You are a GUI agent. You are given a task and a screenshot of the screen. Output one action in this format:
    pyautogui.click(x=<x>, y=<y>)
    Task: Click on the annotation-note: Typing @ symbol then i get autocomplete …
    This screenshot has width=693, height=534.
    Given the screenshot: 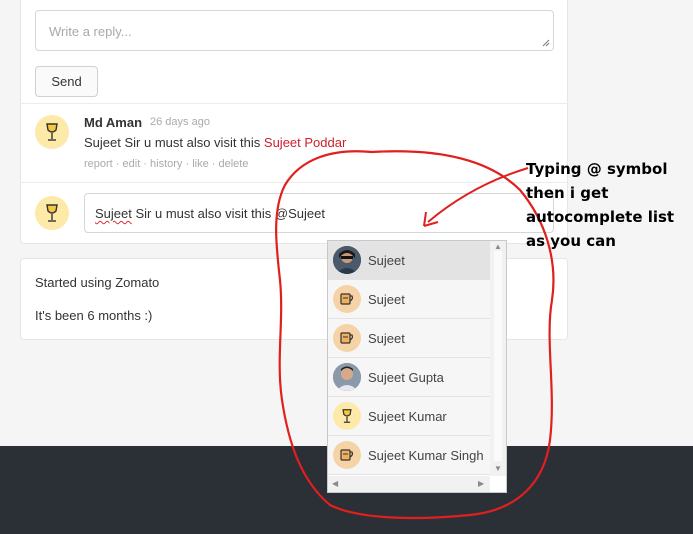 What is the action you would take?
    pyautogui.click(x=600, y=205)
    